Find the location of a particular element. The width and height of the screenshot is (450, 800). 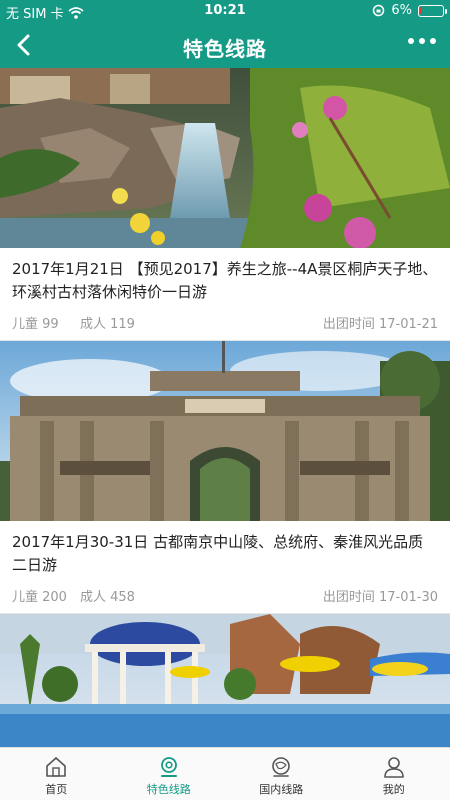

departure-date: 出团时间 17-01-30 is located at coordinates (380, 597).